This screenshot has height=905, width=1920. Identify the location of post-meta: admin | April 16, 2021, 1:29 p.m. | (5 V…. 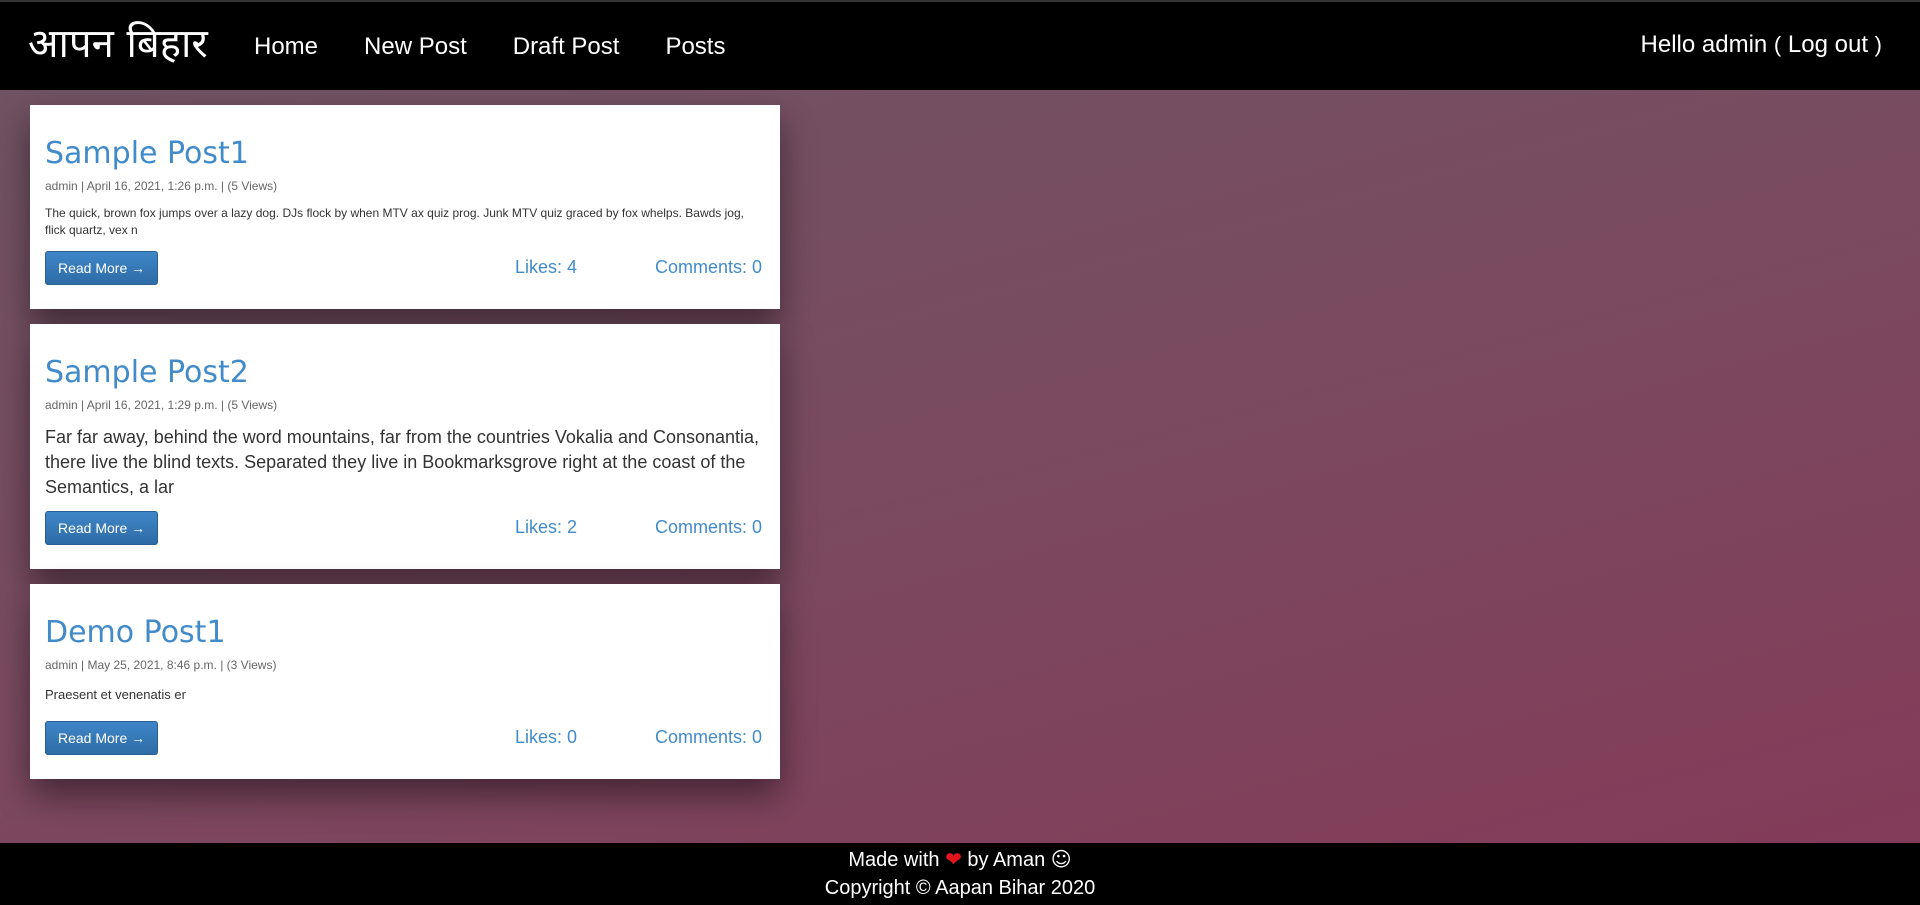
(161, 405).